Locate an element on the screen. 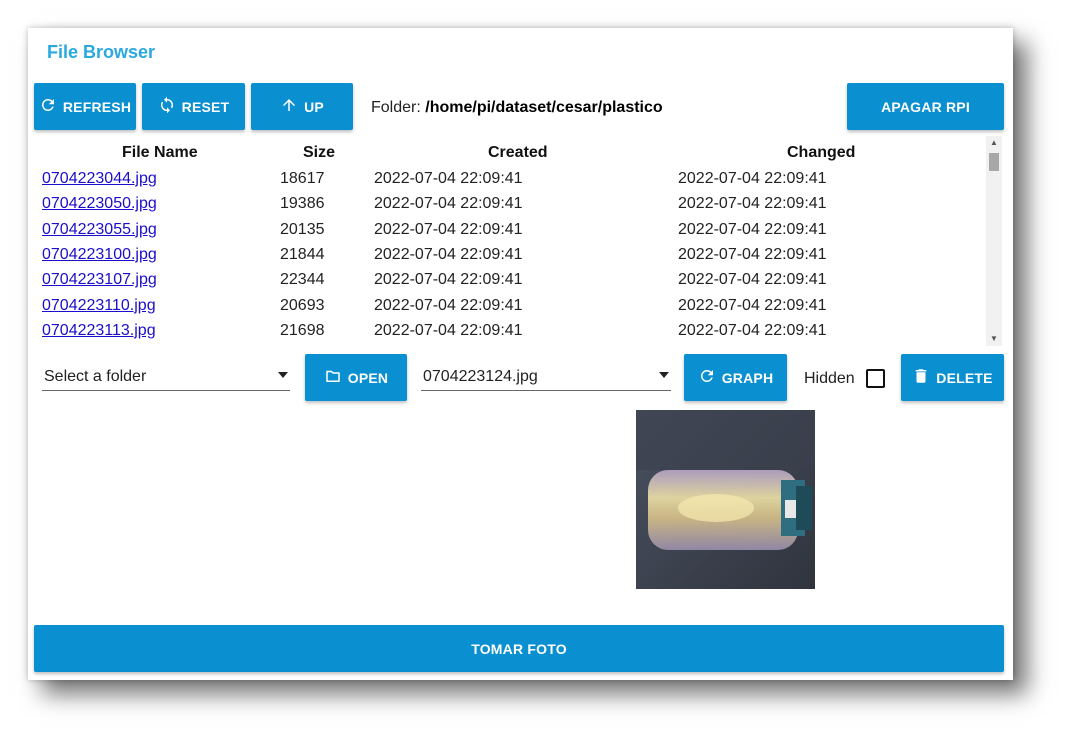  folder-select-value: Select a folder is located at coordinates (95, 376).